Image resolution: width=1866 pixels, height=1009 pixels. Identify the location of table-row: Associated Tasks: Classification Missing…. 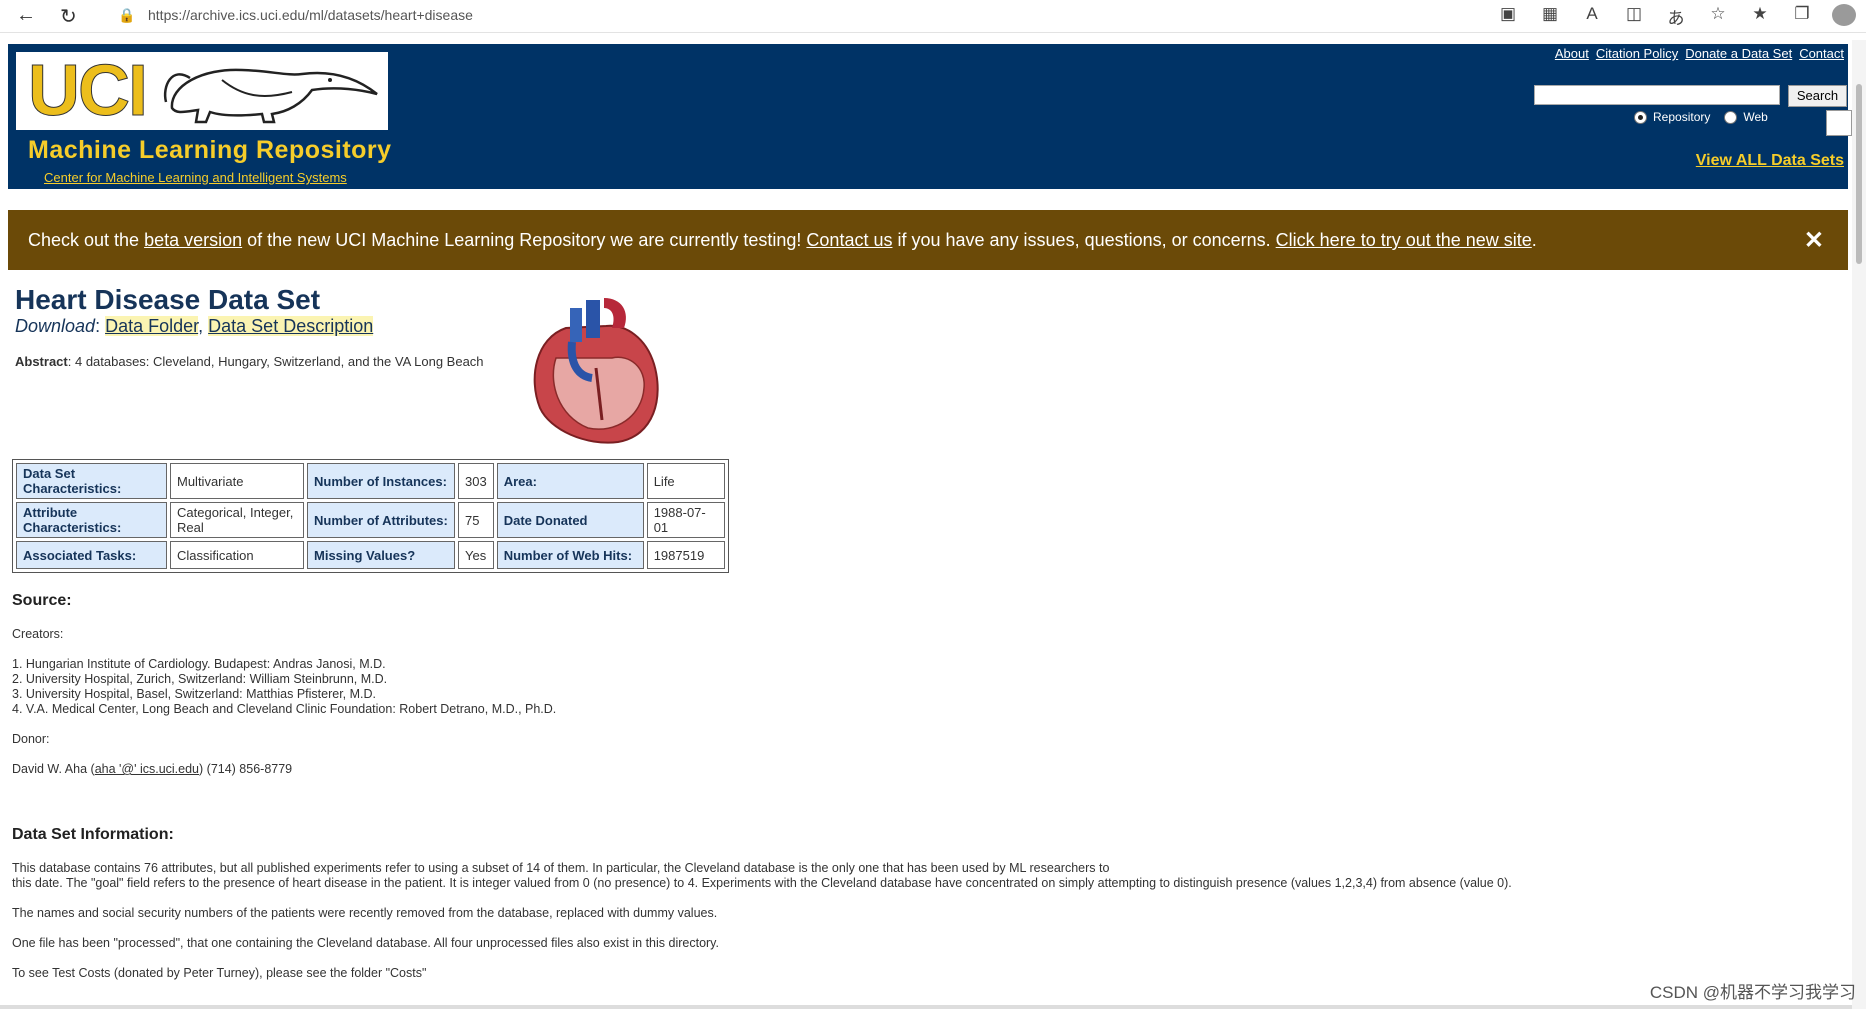
(370, 555).